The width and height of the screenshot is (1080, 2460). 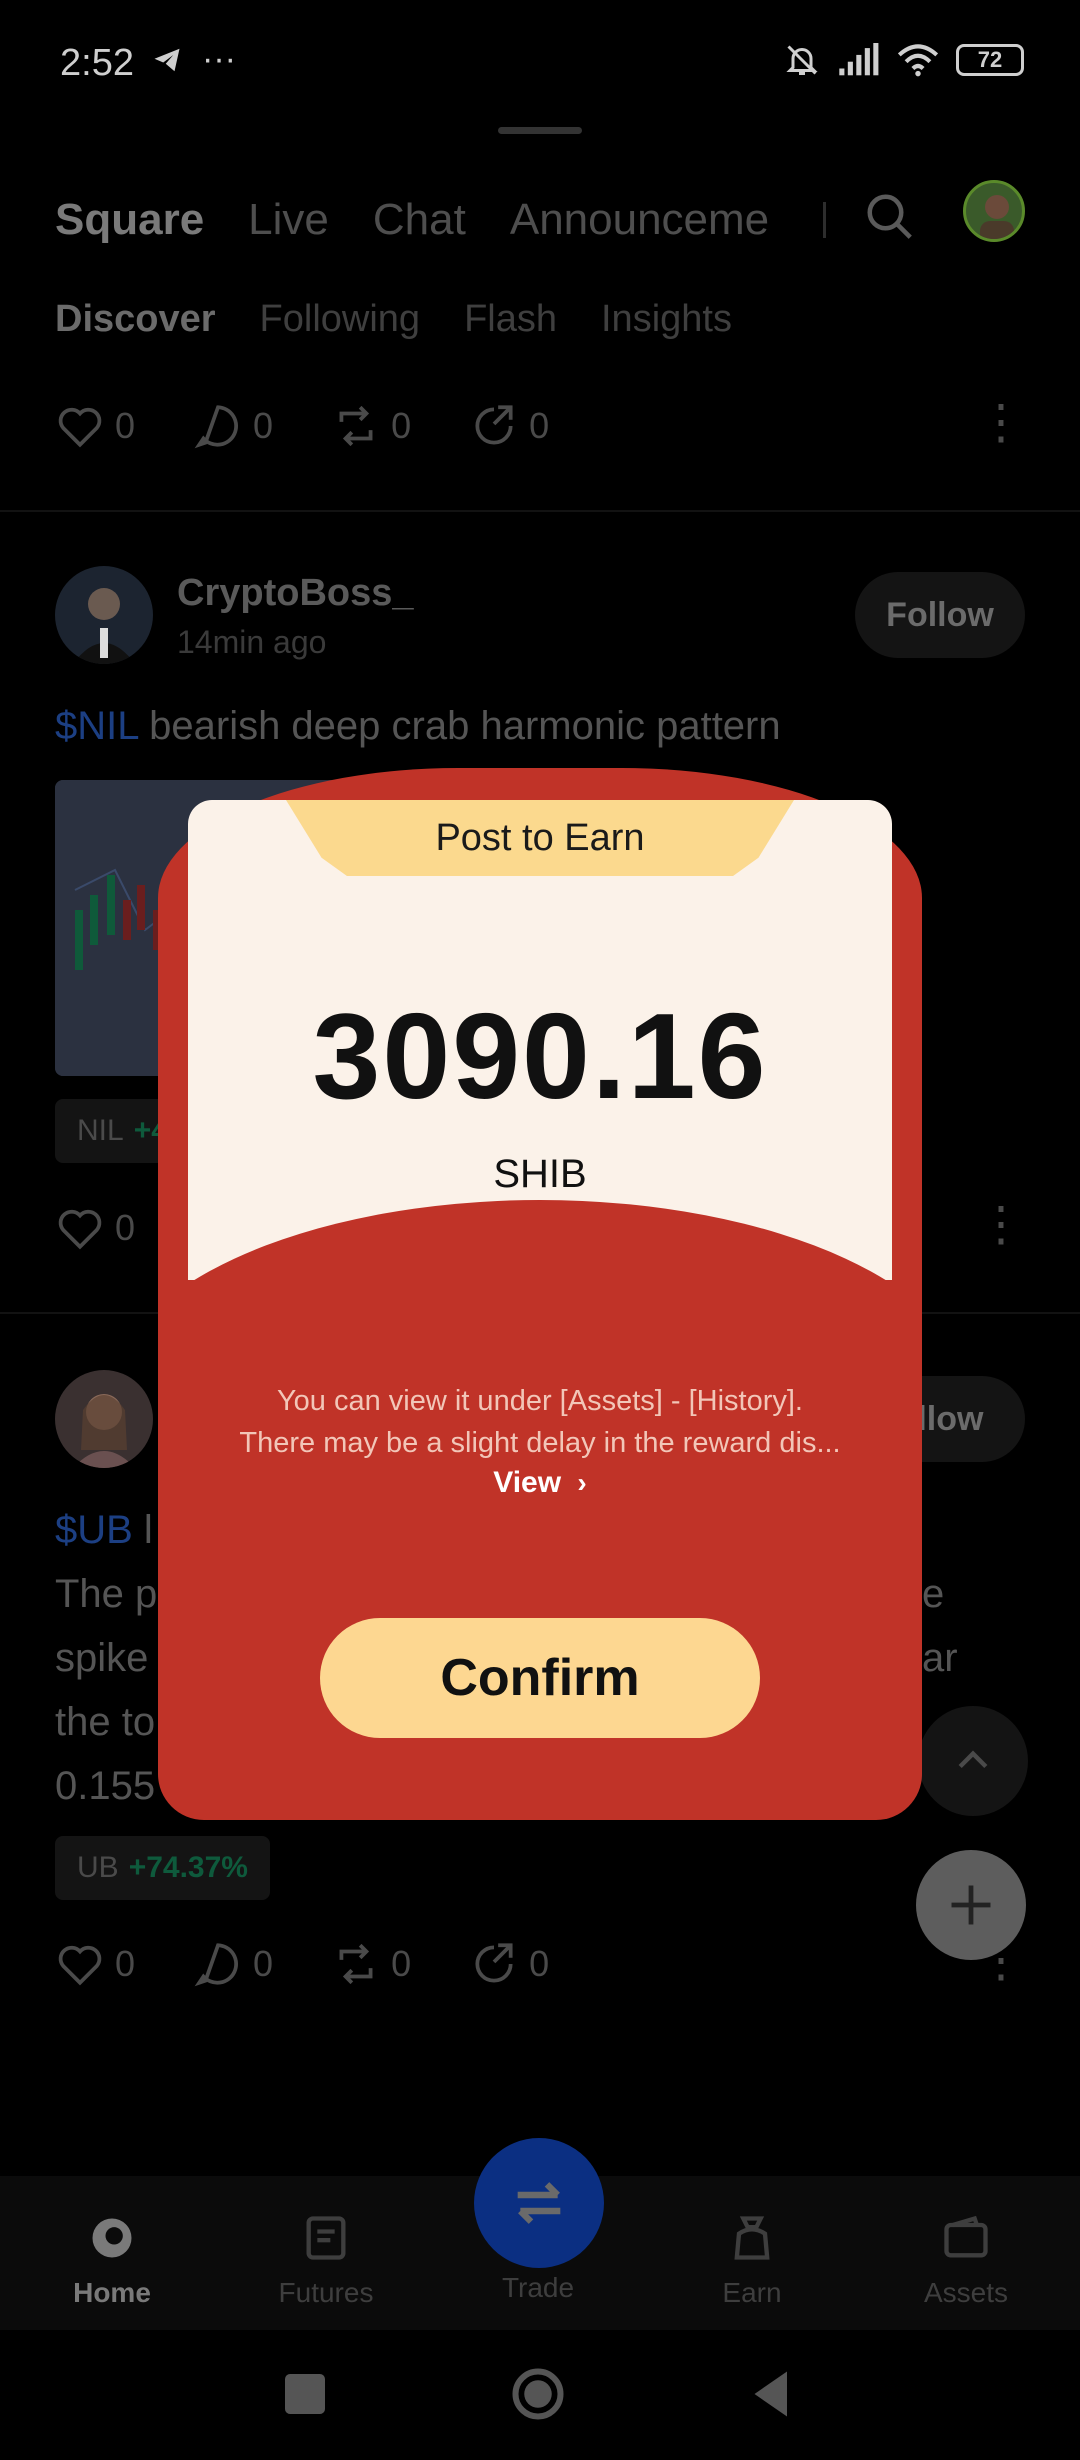 What do you see at coordinates (419, 220) in the screenshot?
I see `tab-chat: Chat` at bounding box center [419, 220].